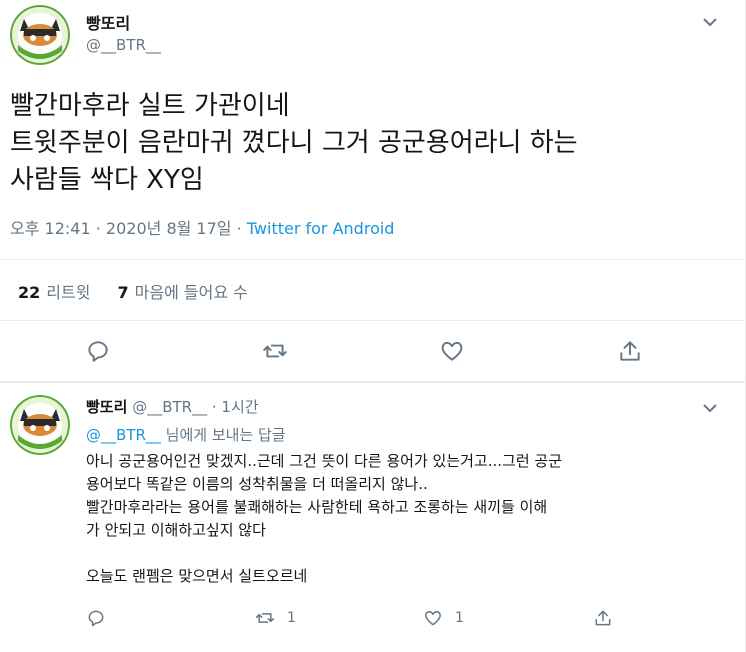 The height and width of the screenshot is (652, 746). I want to click on like-count: 7, so click(123, 292).